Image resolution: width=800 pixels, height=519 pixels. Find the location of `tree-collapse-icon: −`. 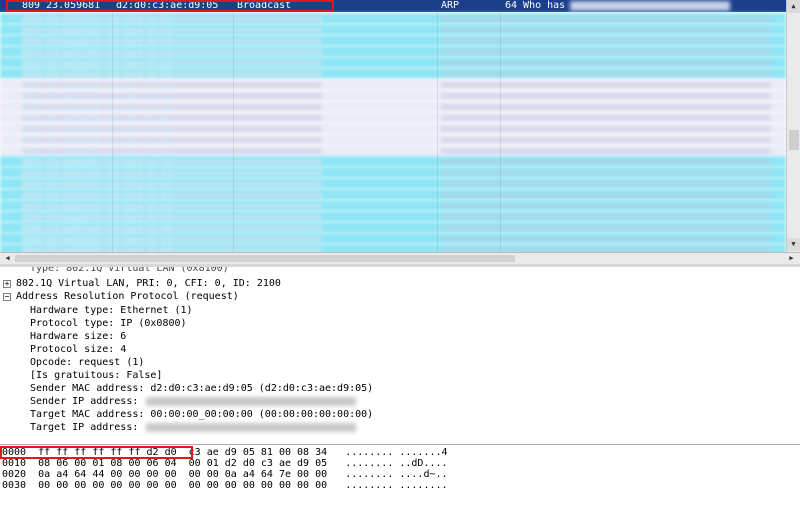

tree-collapse-icon: − is located at coordinates (7, 297).